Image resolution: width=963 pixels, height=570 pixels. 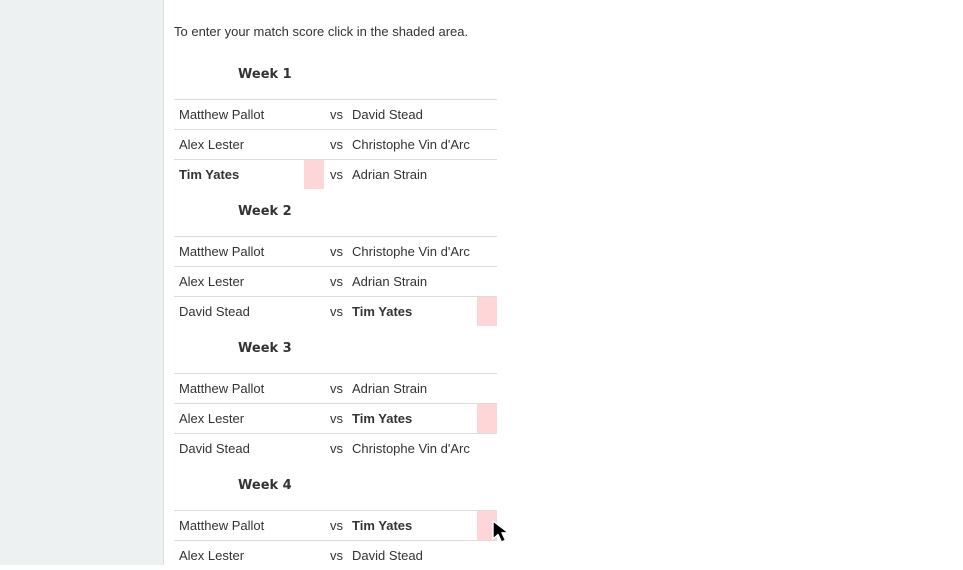 I want to click on match-row: Matthew Pallot vs David Stead, so click(x=335, y=114).